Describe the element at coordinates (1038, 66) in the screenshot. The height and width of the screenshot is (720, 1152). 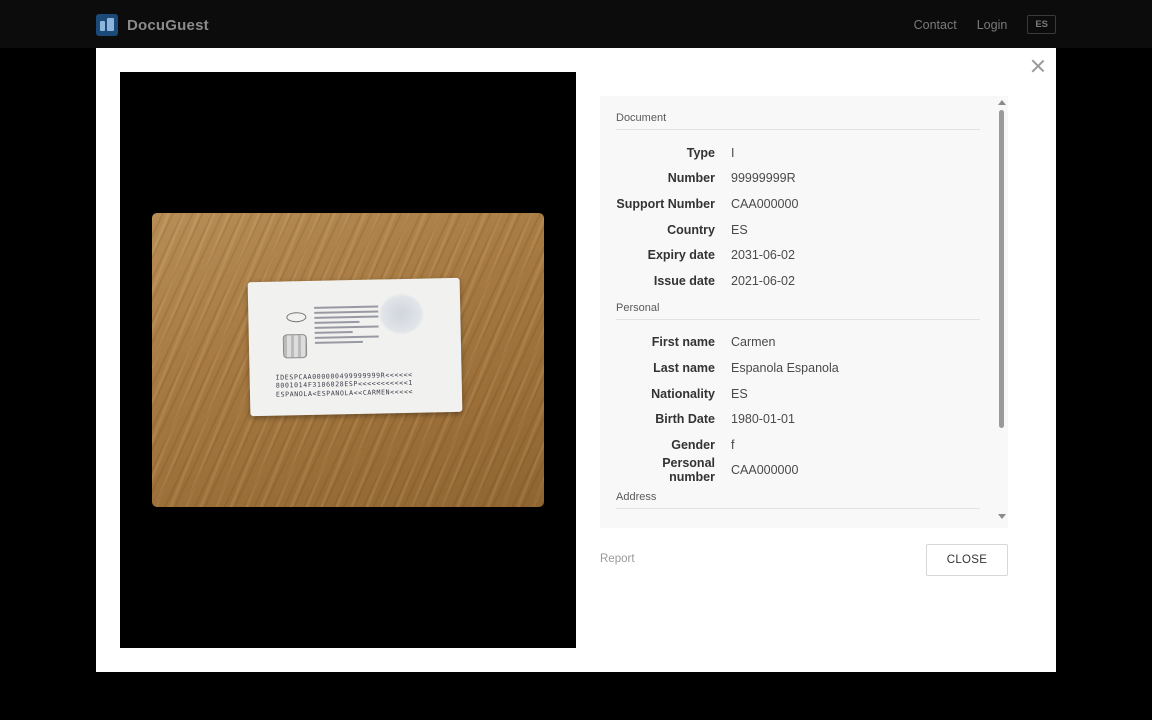
I see `close-icon` at that location.